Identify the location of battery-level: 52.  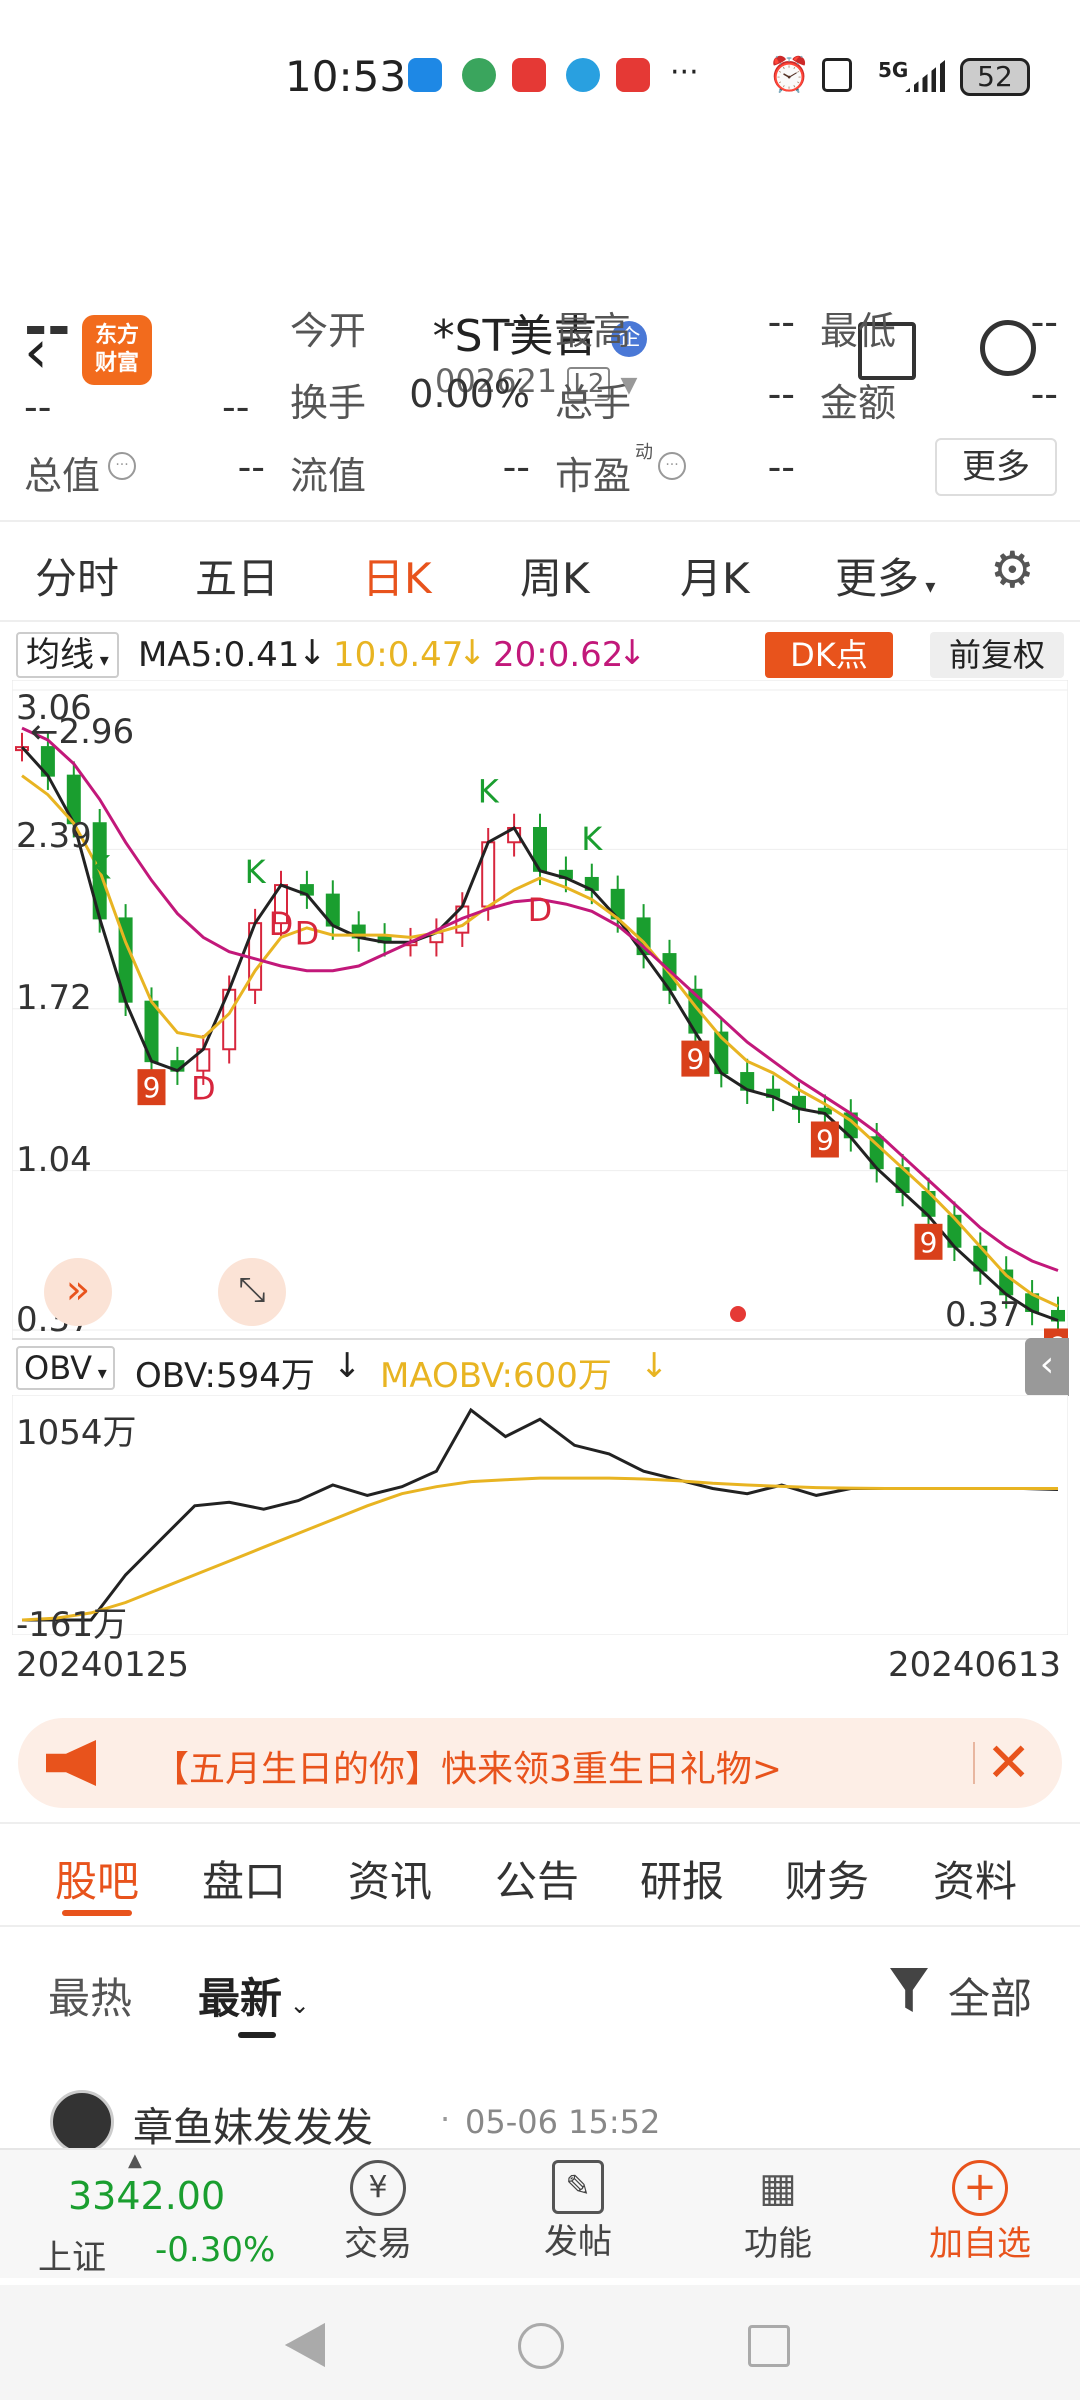
(995, 76).